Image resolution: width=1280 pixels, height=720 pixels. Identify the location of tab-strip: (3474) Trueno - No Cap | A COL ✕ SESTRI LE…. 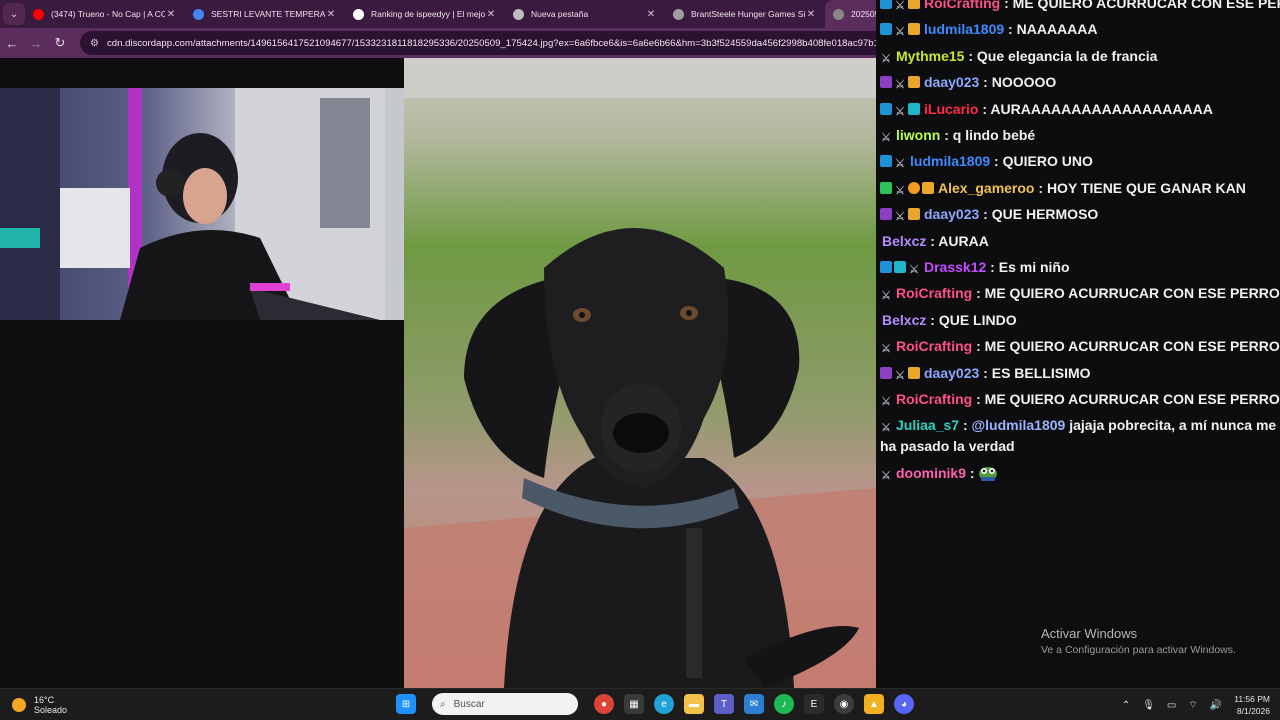
(505, 14).